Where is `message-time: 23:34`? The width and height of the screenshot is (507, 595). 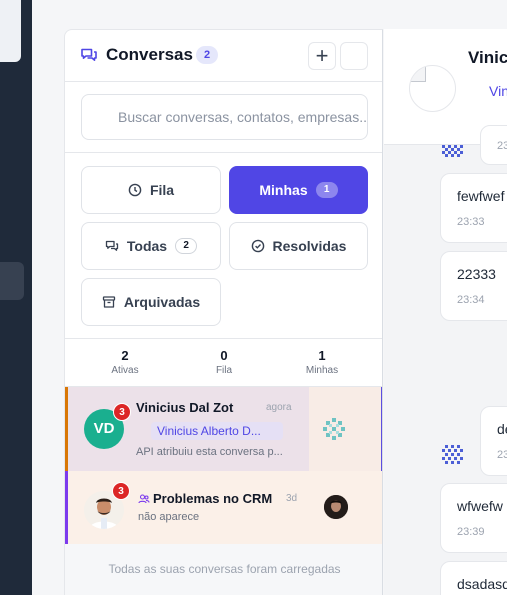
message-time: 23:34 is located at coordinates (471, 300).